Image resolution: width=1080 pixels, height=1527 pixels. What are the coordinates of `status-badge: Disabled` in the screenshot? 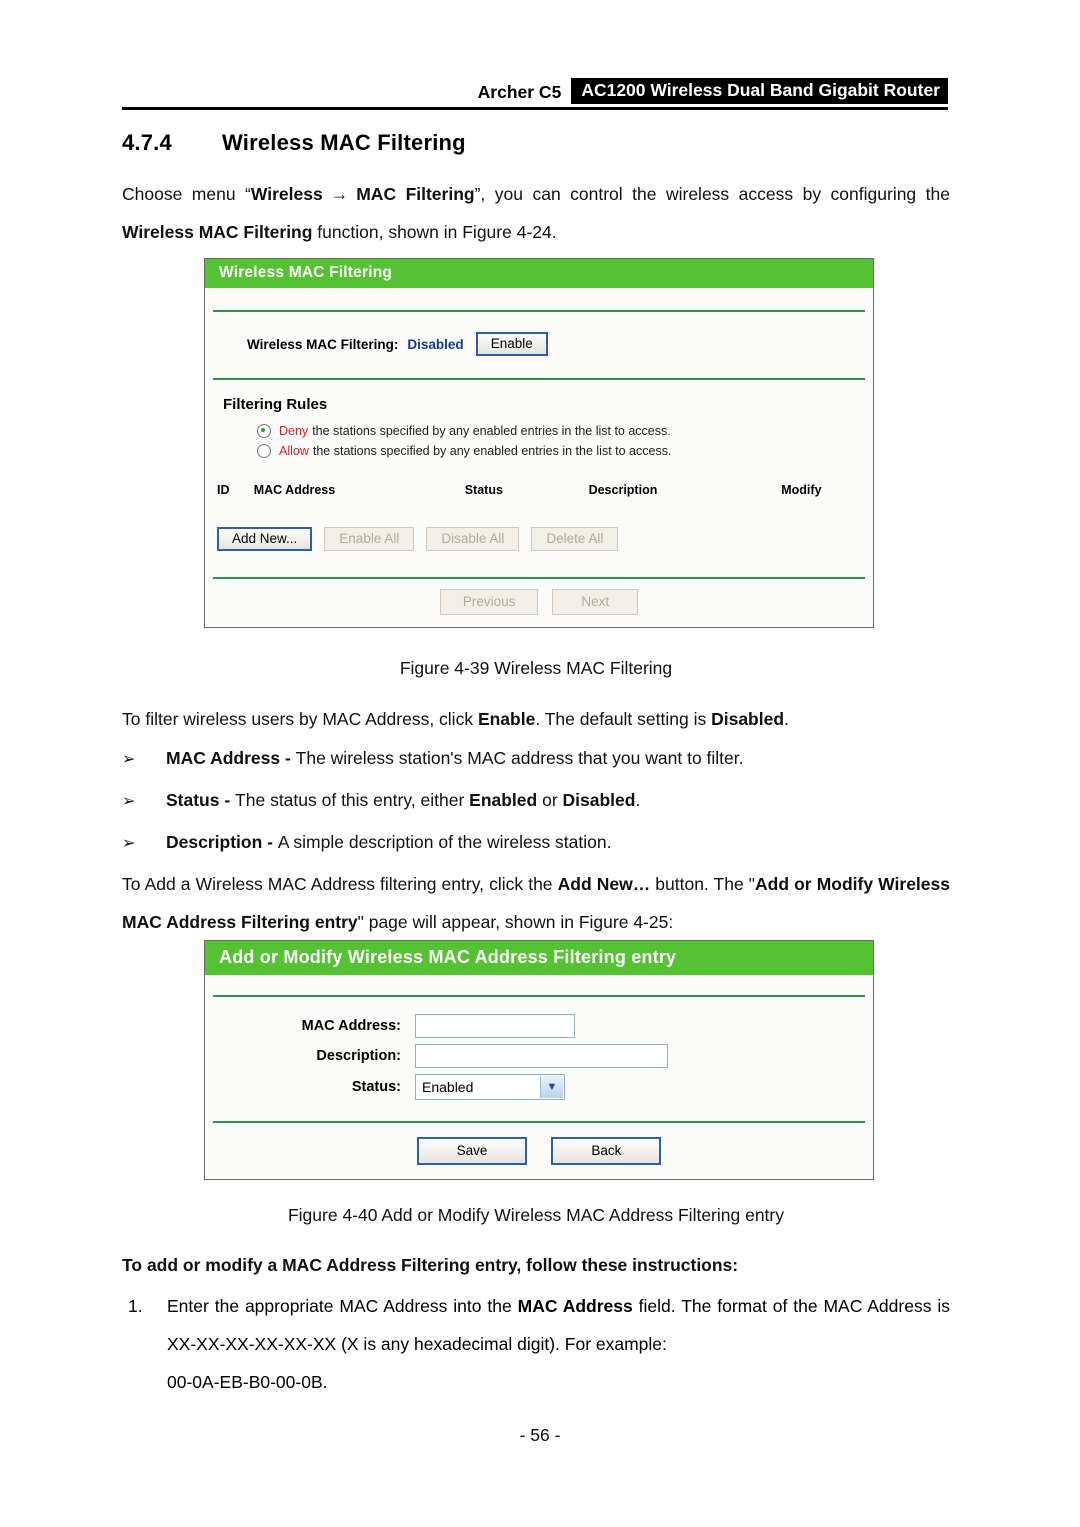 It's located at (435, 344).